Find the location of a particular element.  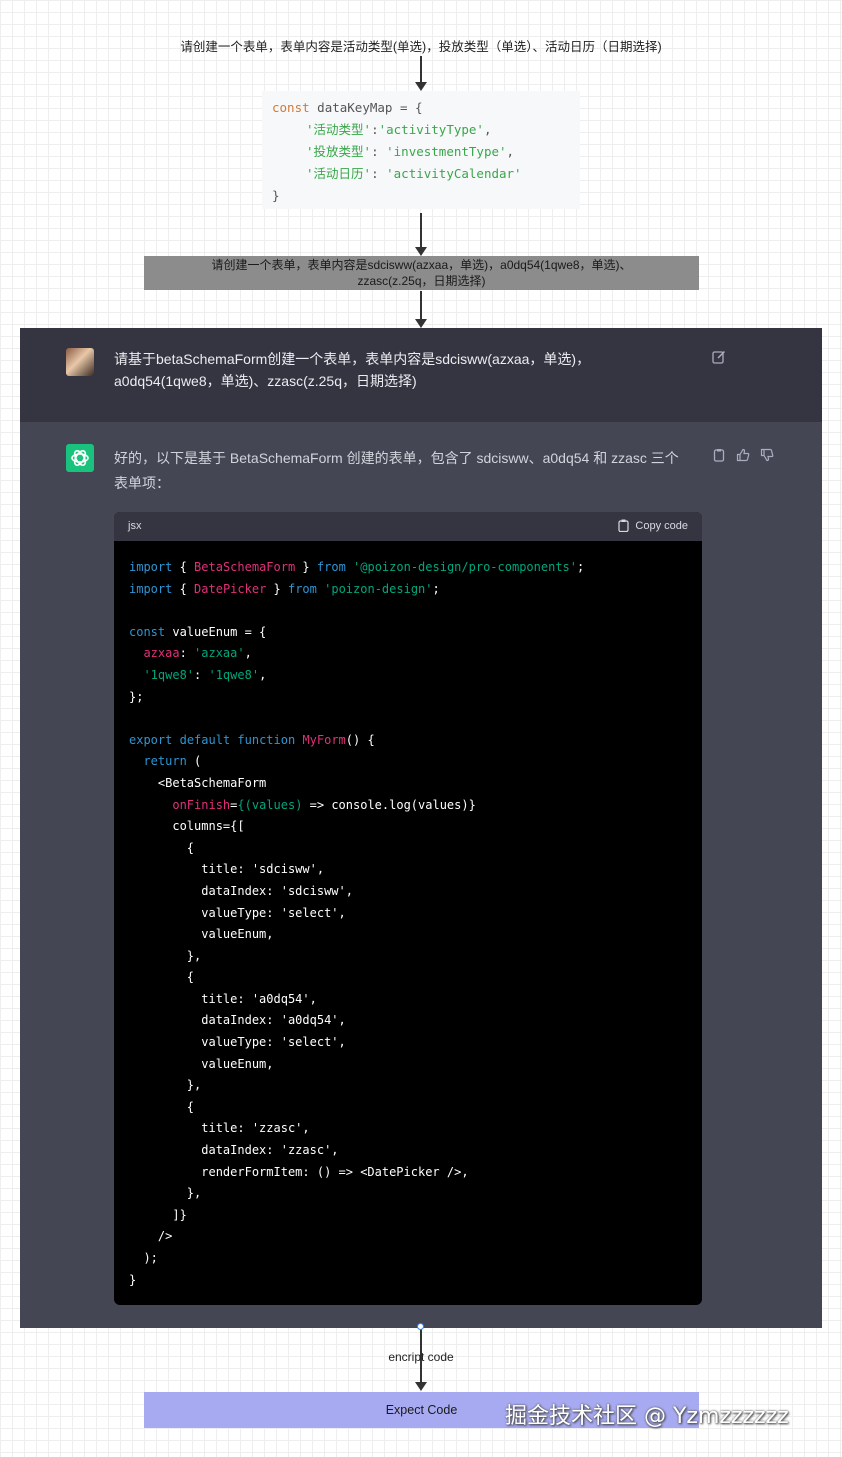

code-token: => console.log(values)} is located at coordinates (389, 804).